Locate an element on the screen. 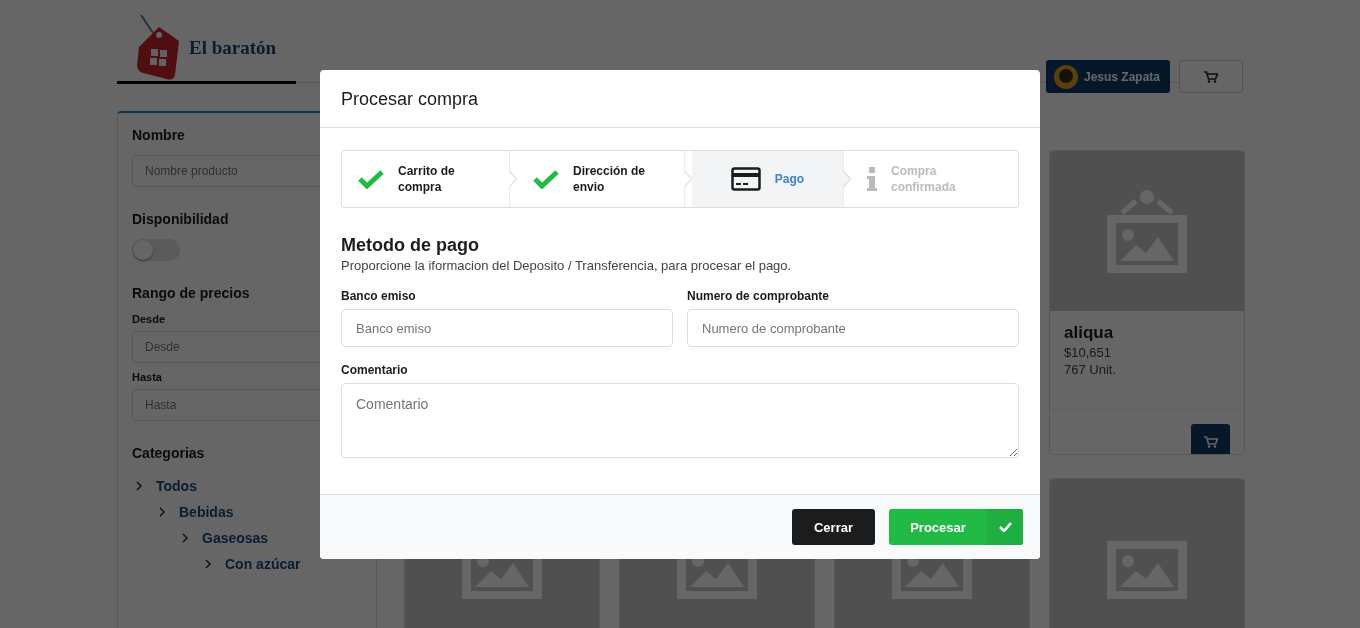 This screenshot has width=1360, height=628. category-link: Con azúcar is located at coordinates (263, 564).